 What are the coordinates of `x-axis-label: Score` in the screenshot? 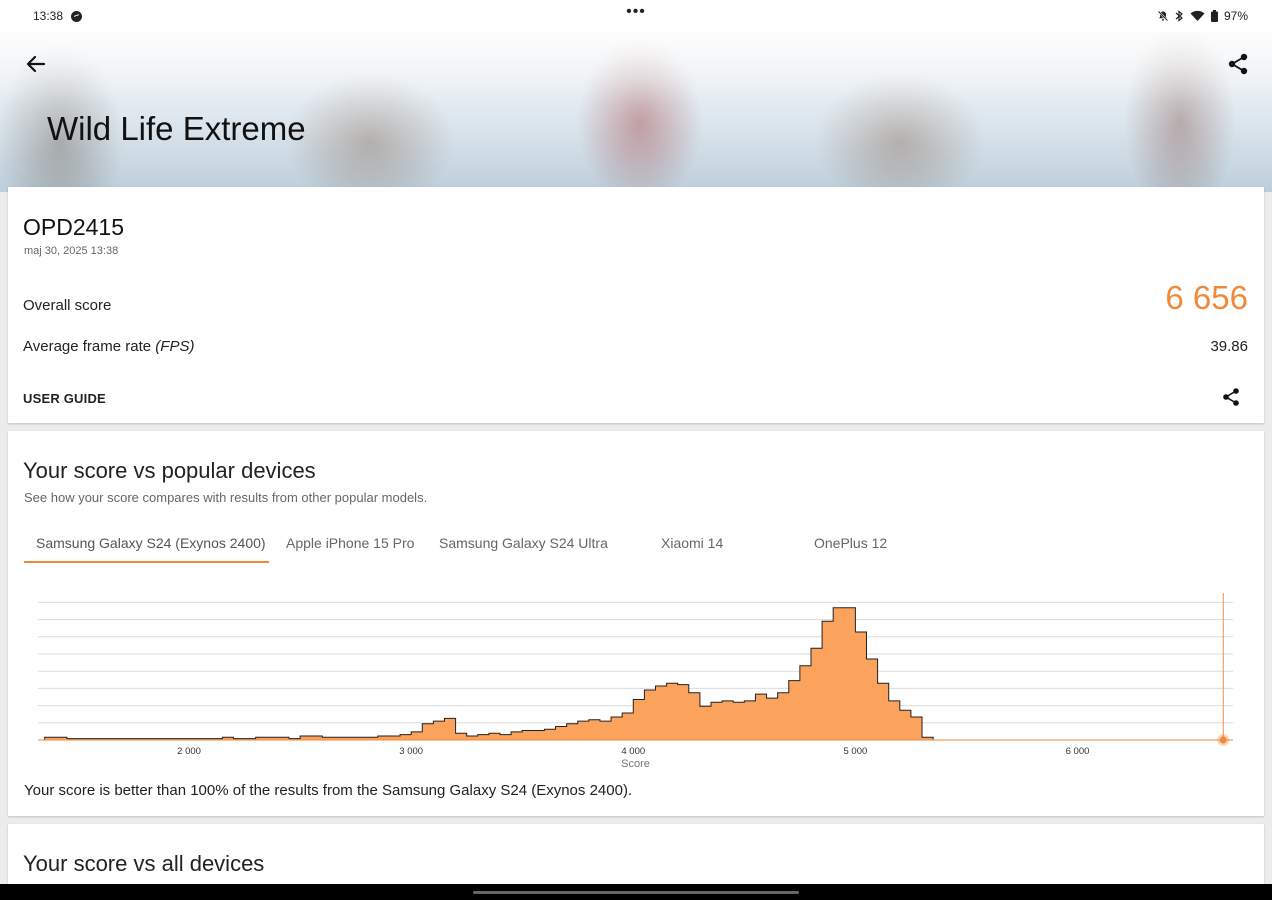 It's located at (635, 764).